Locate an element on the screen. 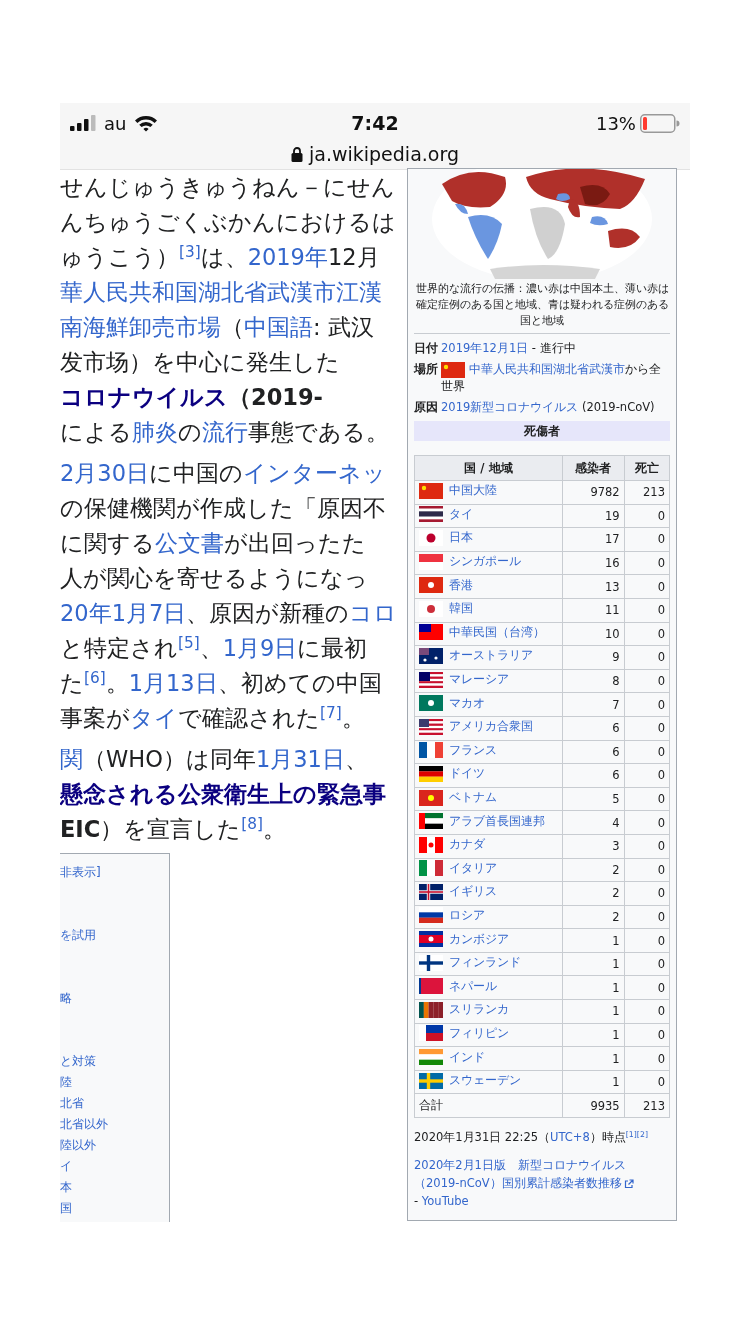 The image size is (750, 1334). column-header: 死亡 is located at coordinates (647, 468).